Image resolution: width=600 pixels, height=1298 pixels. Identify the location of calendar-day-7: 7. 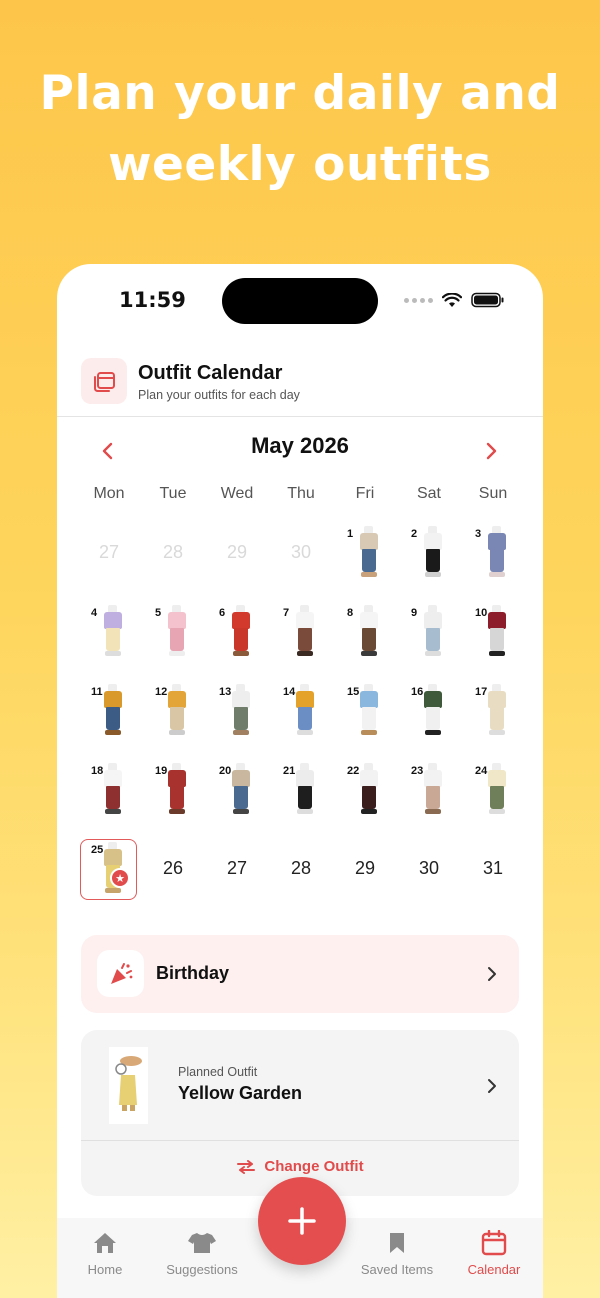
(301, 636).